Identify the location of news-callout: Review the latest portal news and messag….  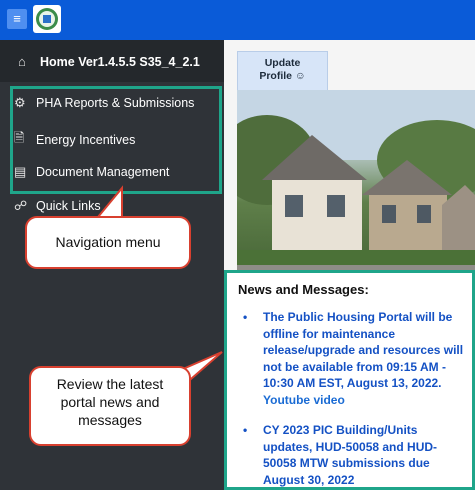
(110, 406).